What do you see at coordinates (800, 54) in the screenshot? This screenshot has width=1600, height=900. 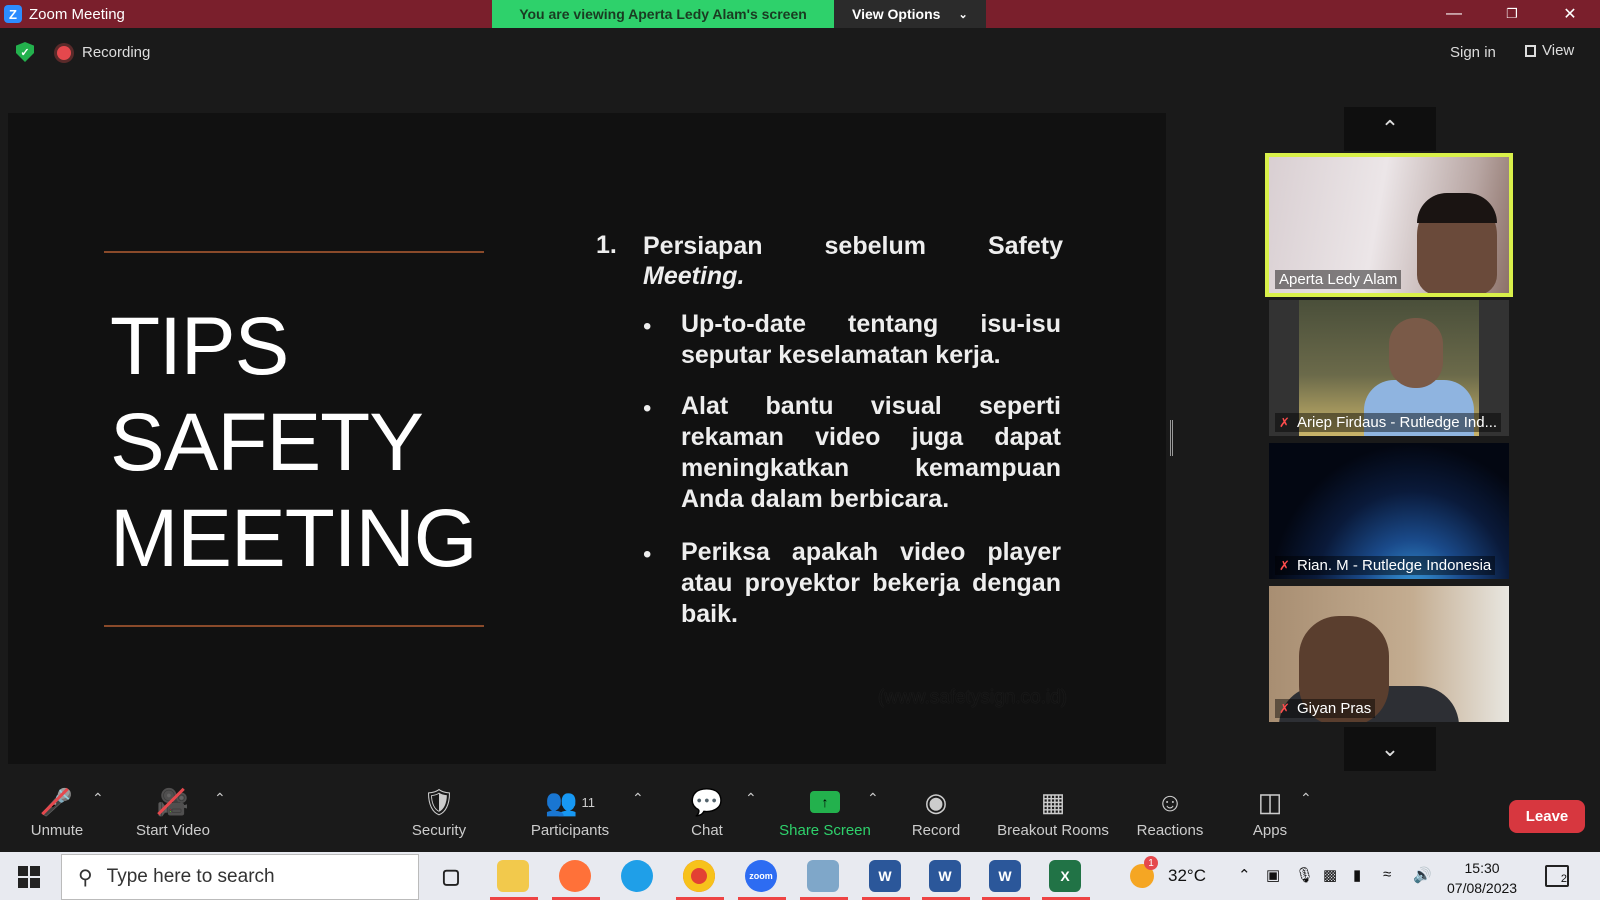 I see `meeting-top-bar: ✓ Recording Sign in View` at bounding box center [800, 54].